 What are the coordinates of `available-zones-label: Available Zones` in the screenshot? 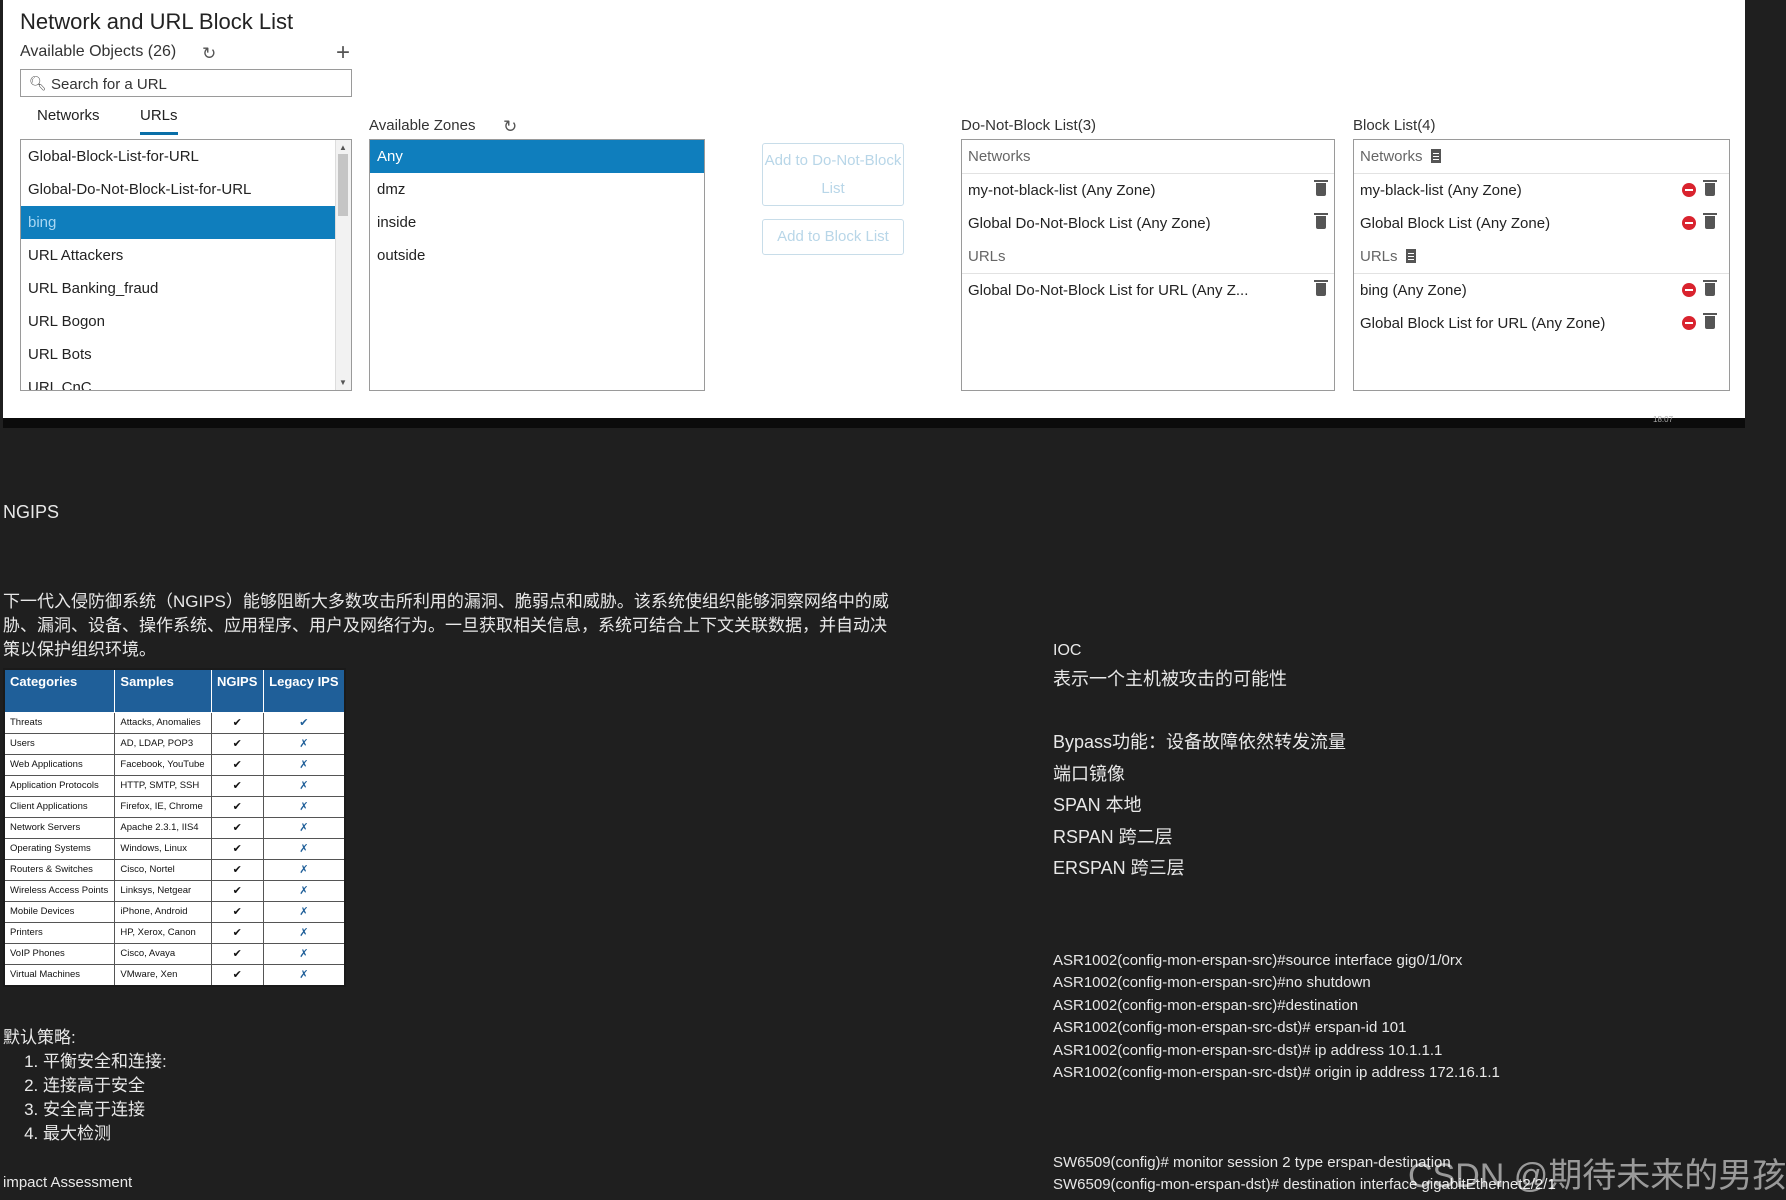 It's located at (422, 125).